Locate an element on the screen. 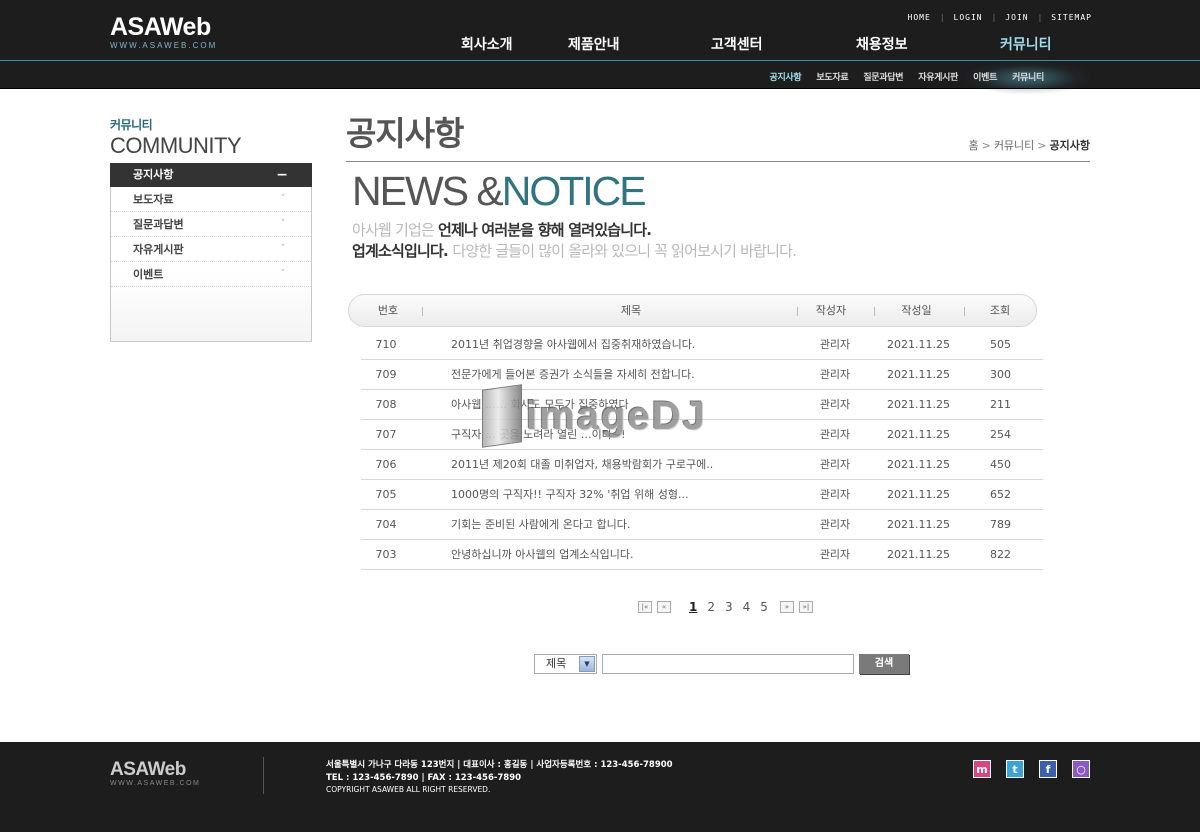  search-field-select: 제목 ▼ is located at coordinates (565, 664).